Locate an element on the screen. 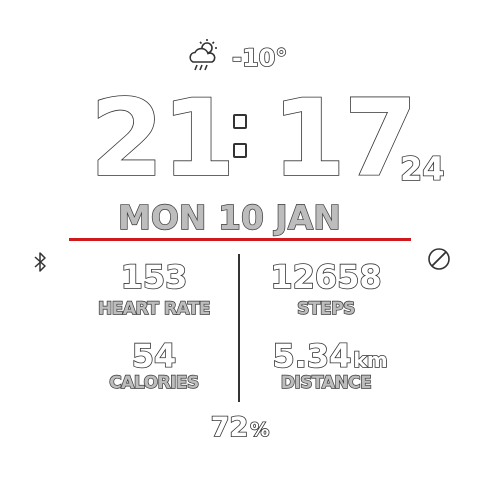  date: MON 10 JAN is located at coordinates (229, 217).